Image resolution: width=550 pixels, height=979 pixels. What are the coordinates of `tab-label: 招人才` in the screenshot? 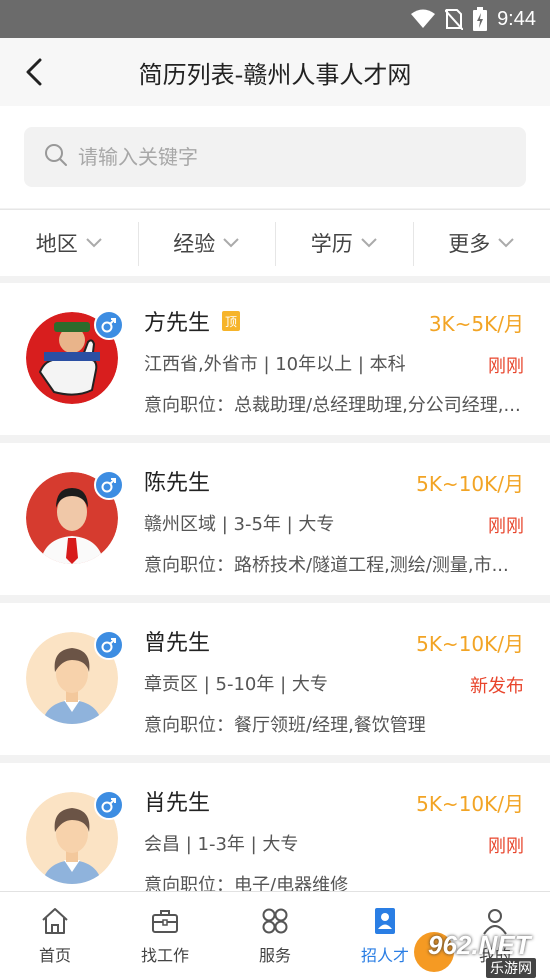 It's located at (384, 955).